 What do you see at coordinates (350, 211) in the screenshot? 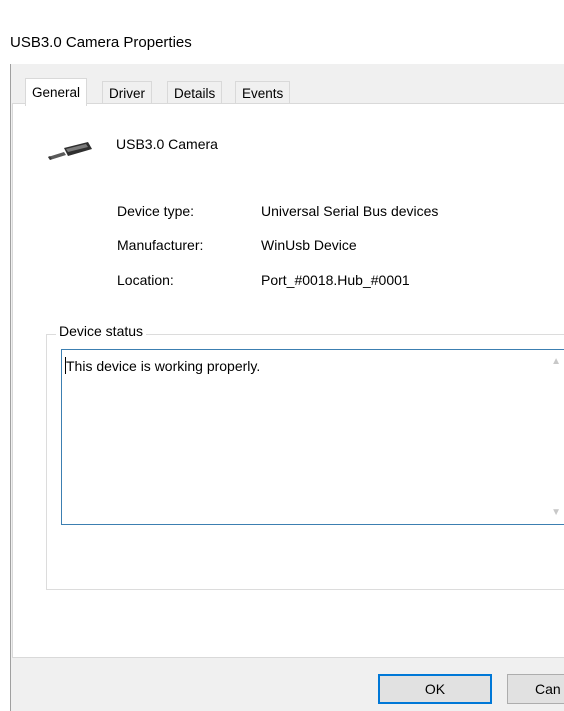
I see `device-type-value: Universal Serial Bus devices` at bounding box center [350, 211].